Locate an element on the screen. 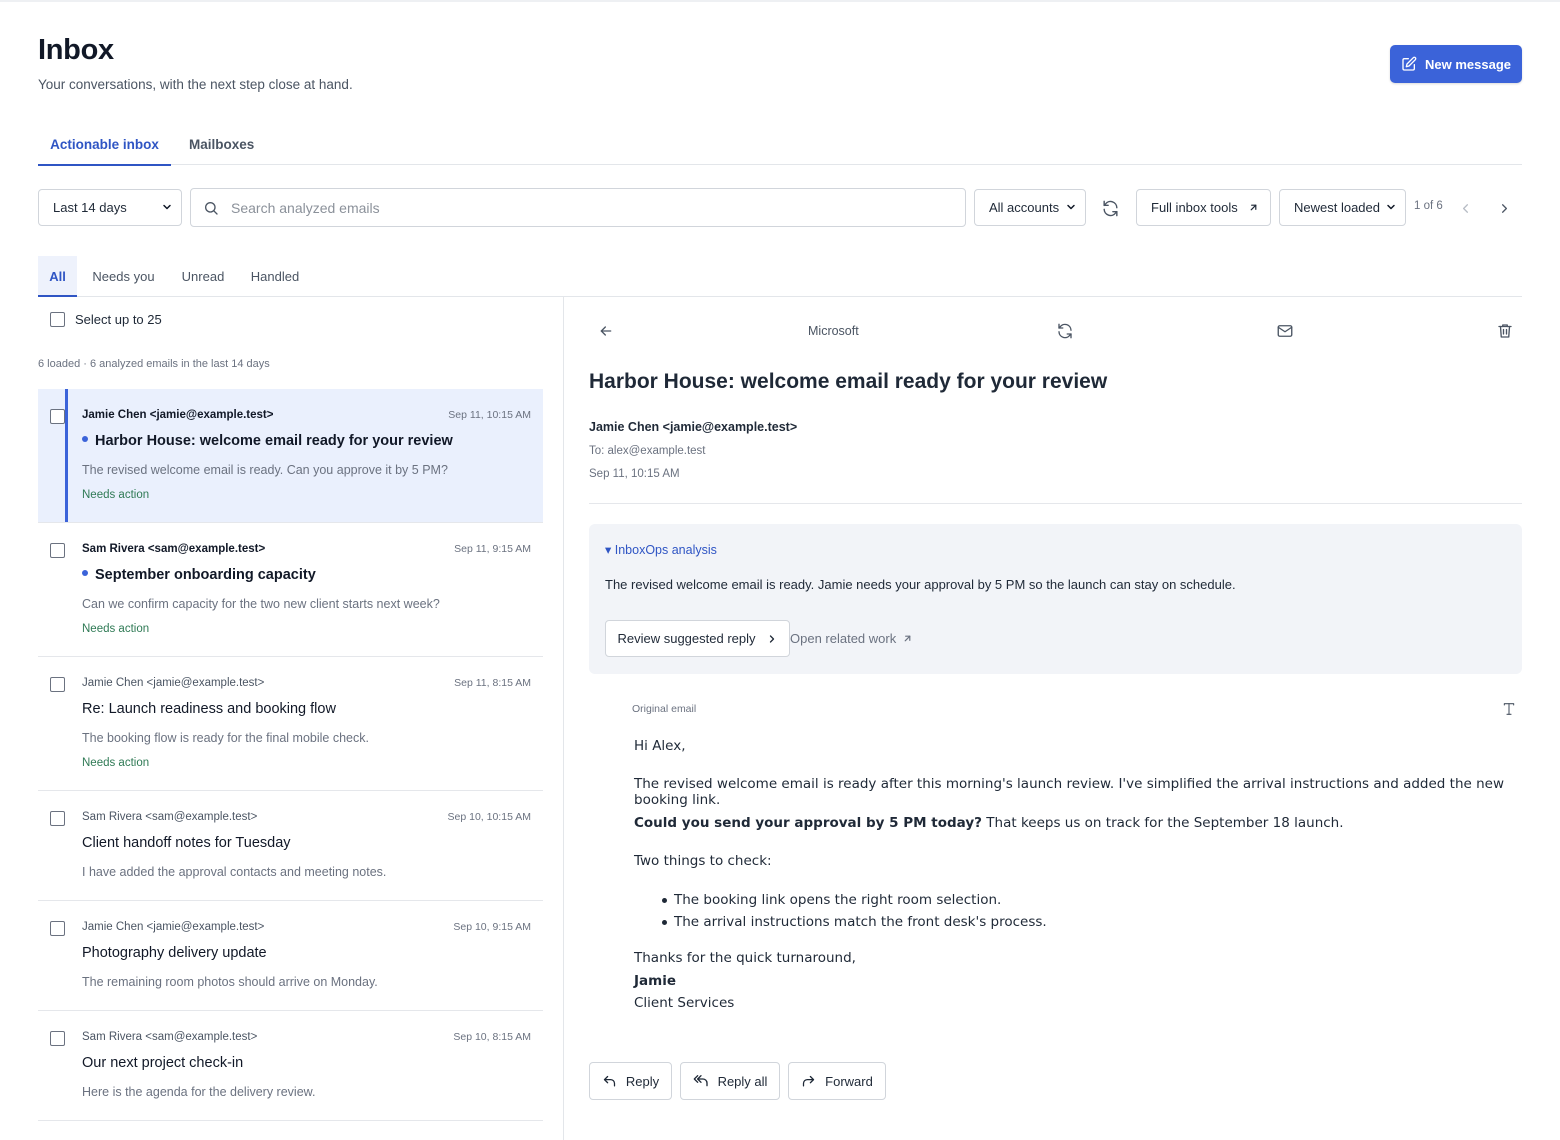 This screenshot has height=1140, width=1560. main-tabs: Actionable inbox Mailboxes is located at coordinates (780, 144).